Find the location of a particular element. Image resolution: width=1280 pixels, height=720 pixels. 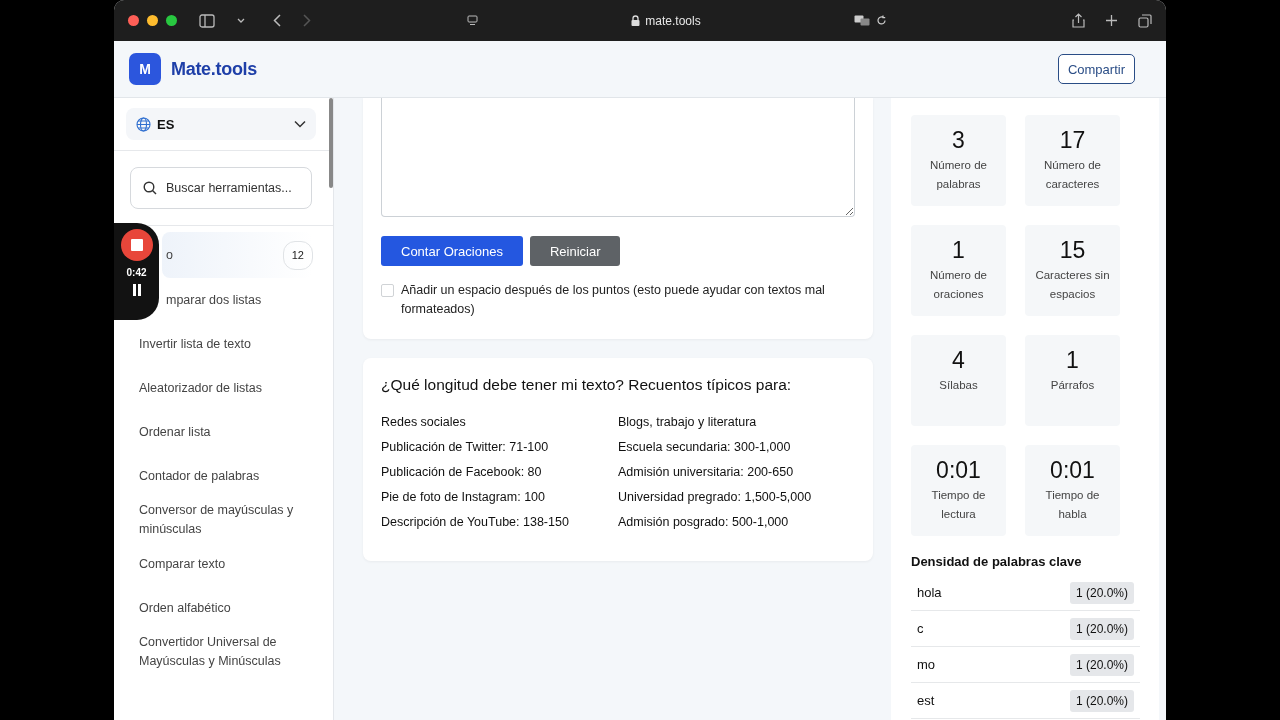

tabs-overview-icon is located at coordinates (1145, 20).